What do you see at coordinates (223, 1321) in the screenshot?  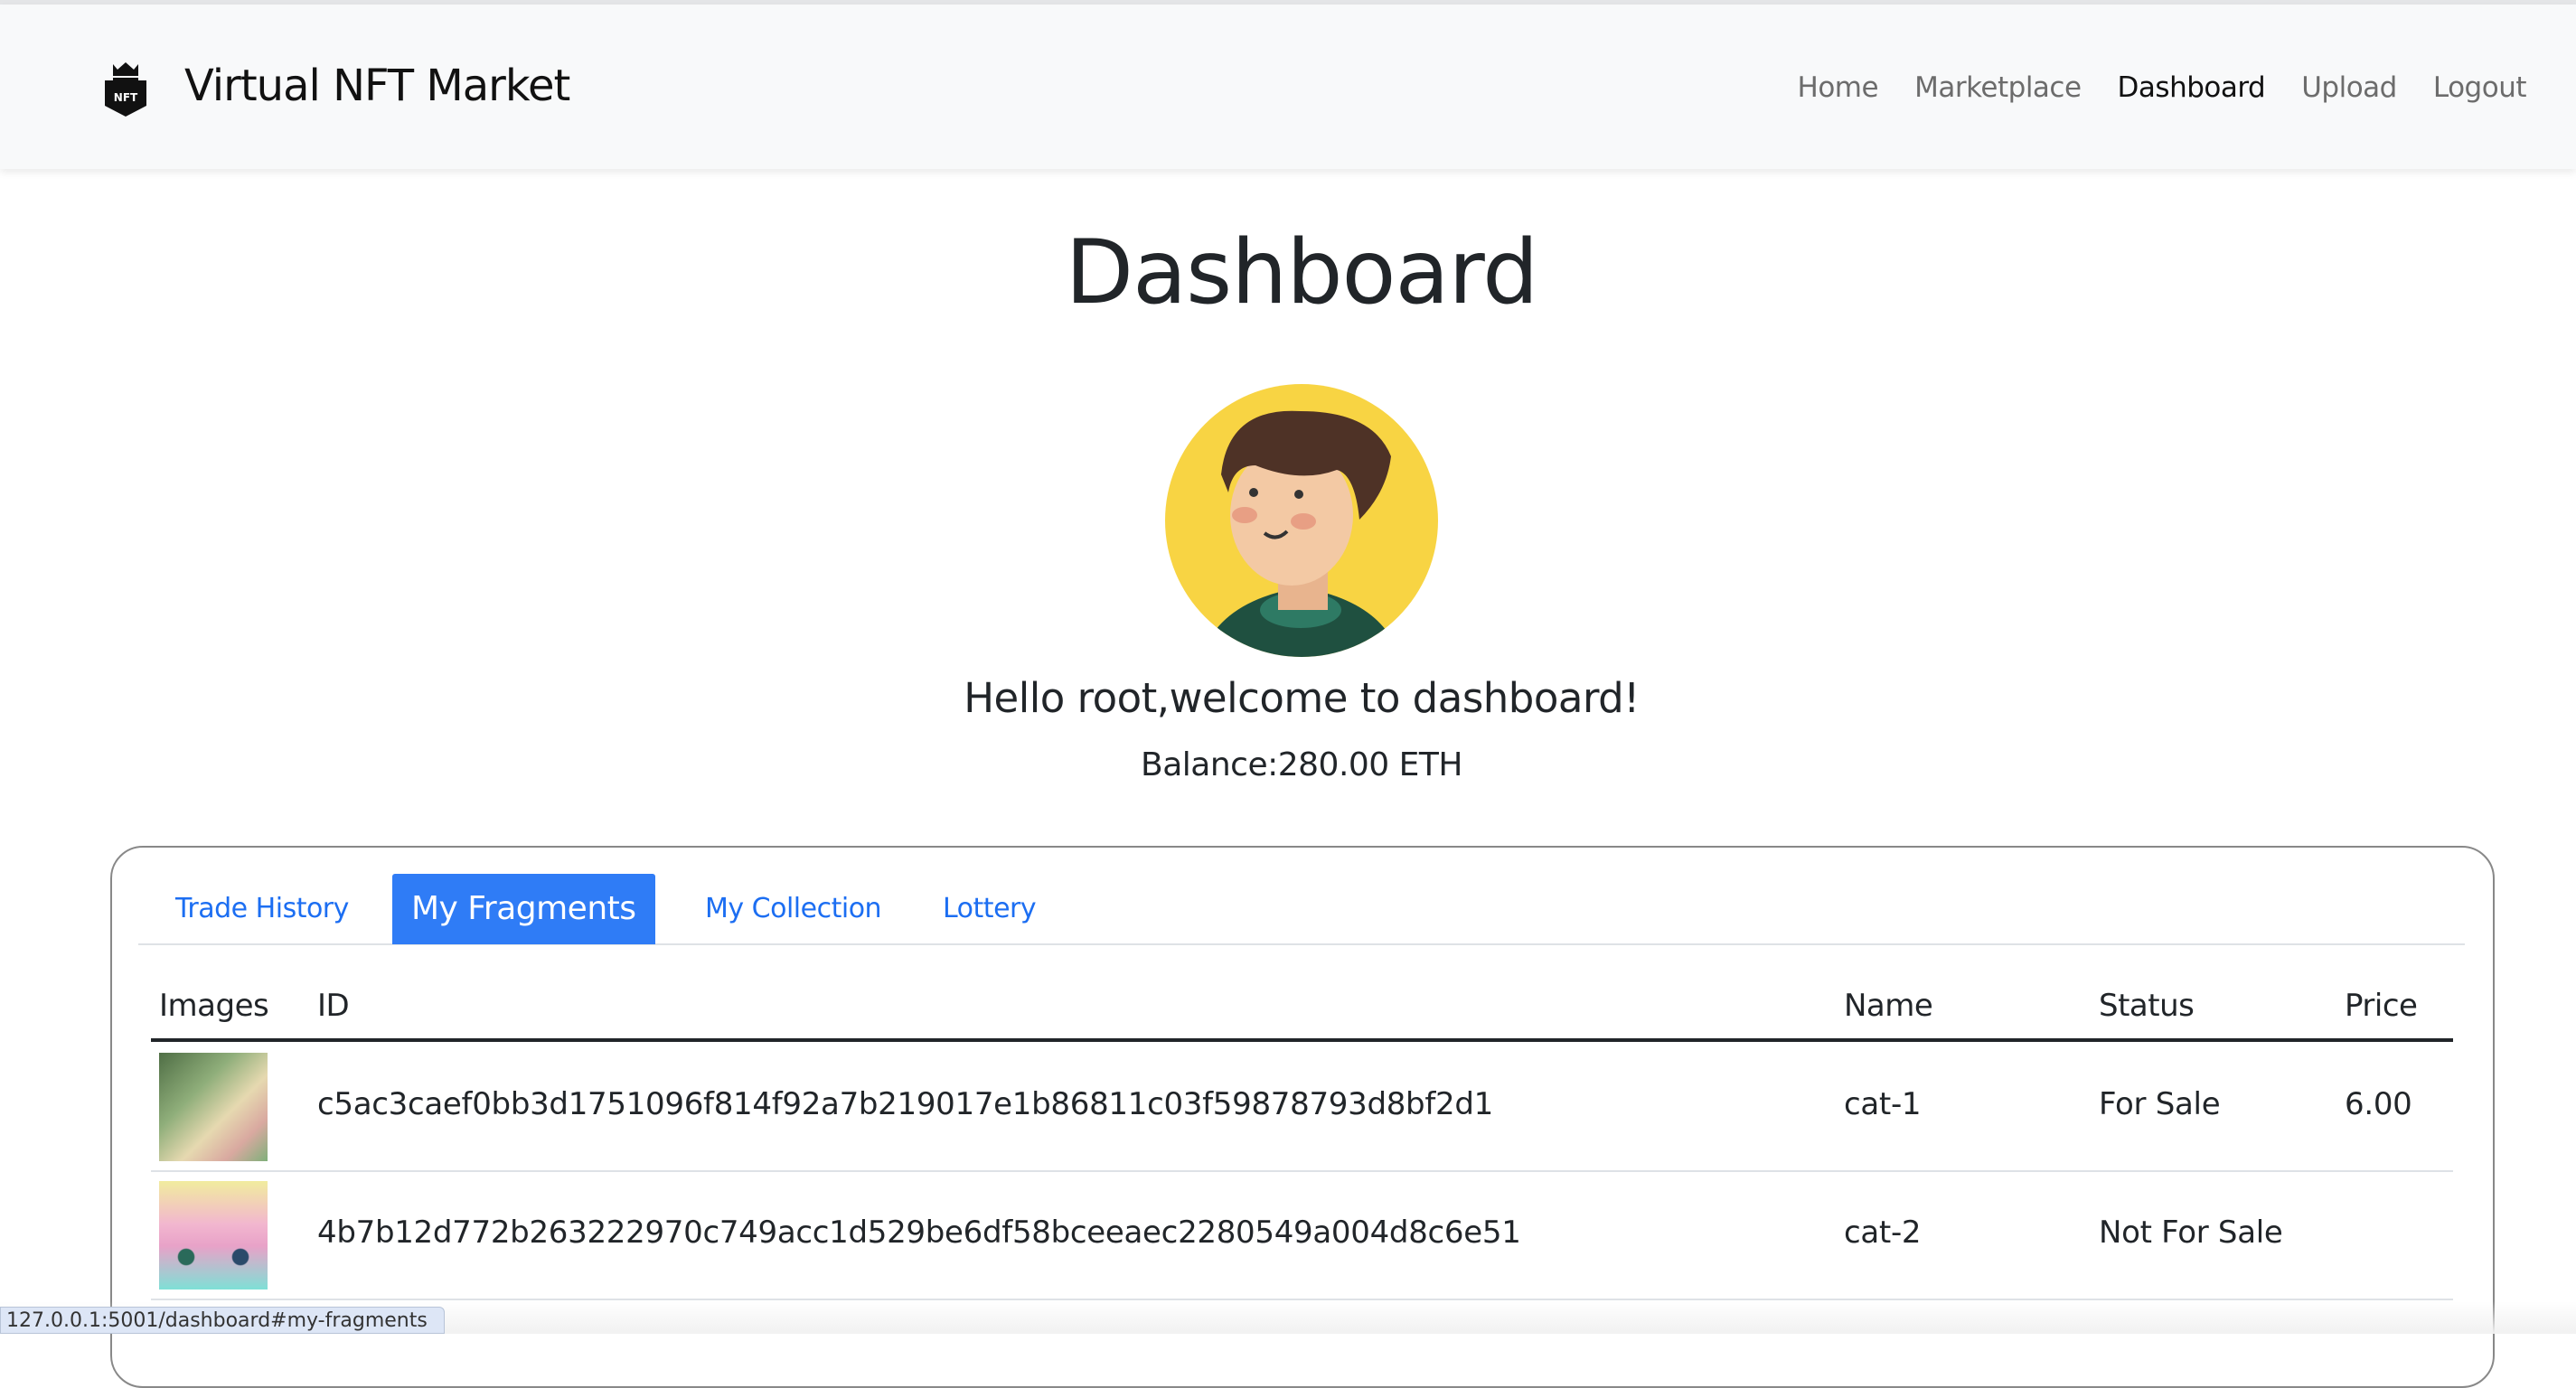 I see `browser-status-url: 127.0.0.1:5001/dashboard#my-fragments` at bounding box center [223, 1321].